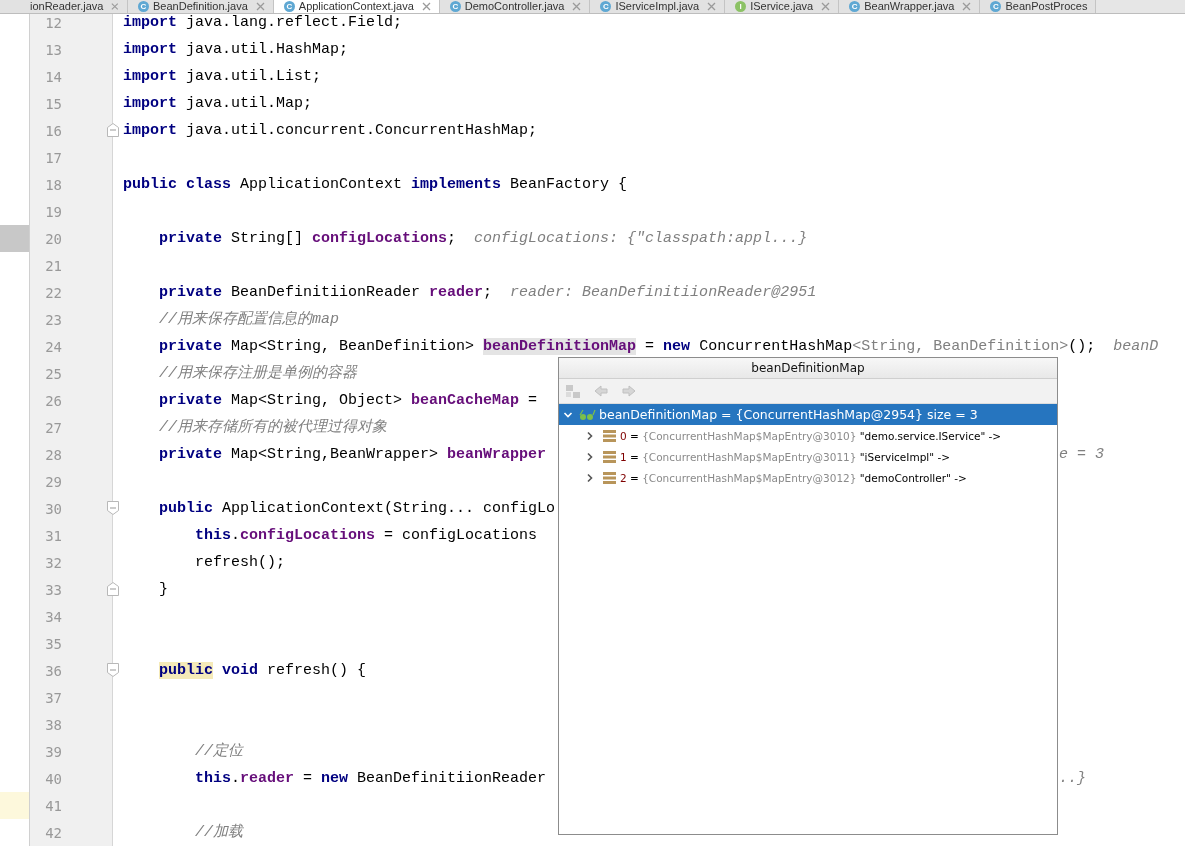  What do you see at coordinates (811, 435) in the screenshot?
I see `variable-text: 0 = {ConcurrentHashMap$MapEntry@3010} "demo.service.IService" ->` at bounding box center [811, 435].